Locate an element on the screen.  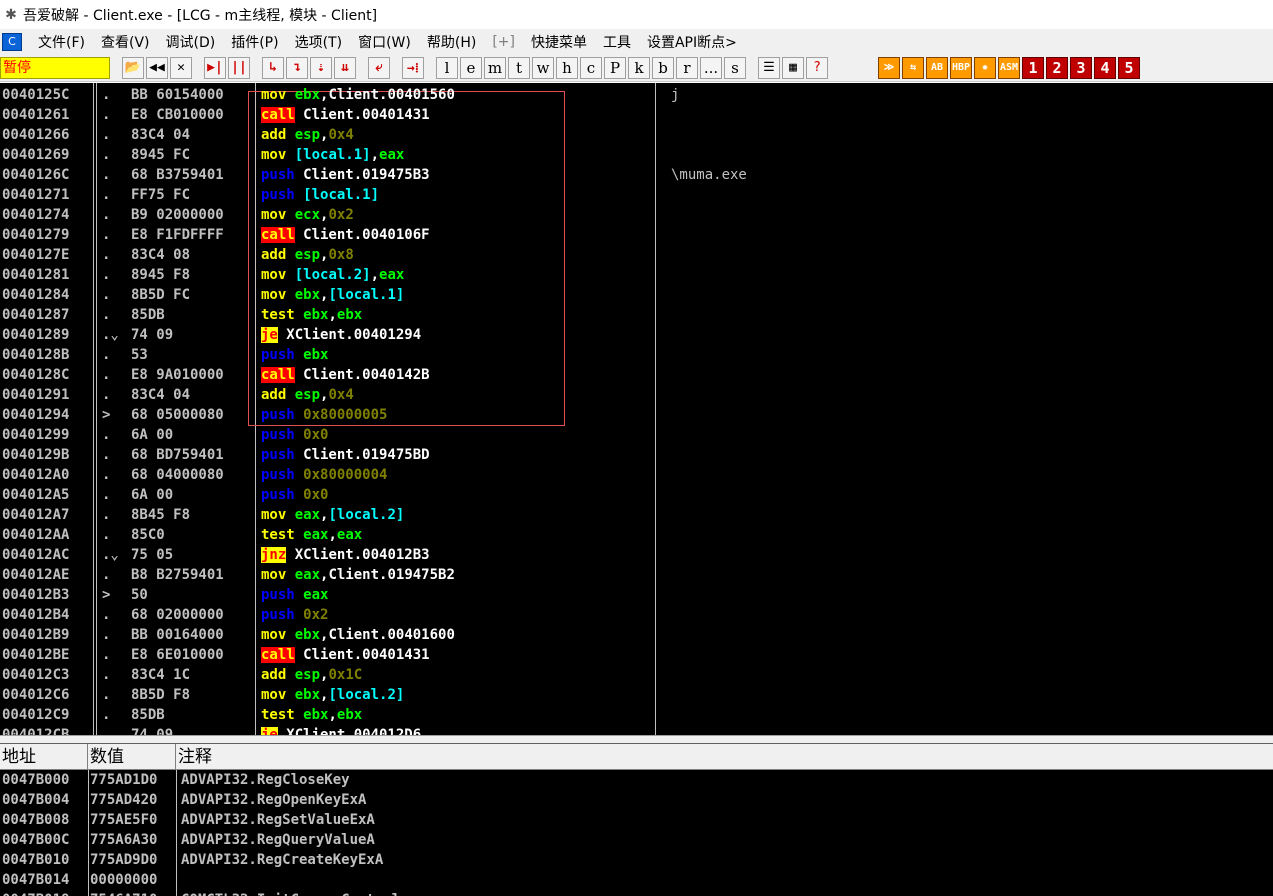
menu-item: 设置API断点> is located at coordinates (692, 42).